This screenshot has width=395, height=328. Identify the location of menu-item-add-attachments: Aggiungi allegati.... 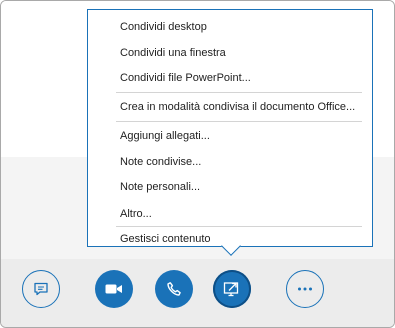
(165, 136).